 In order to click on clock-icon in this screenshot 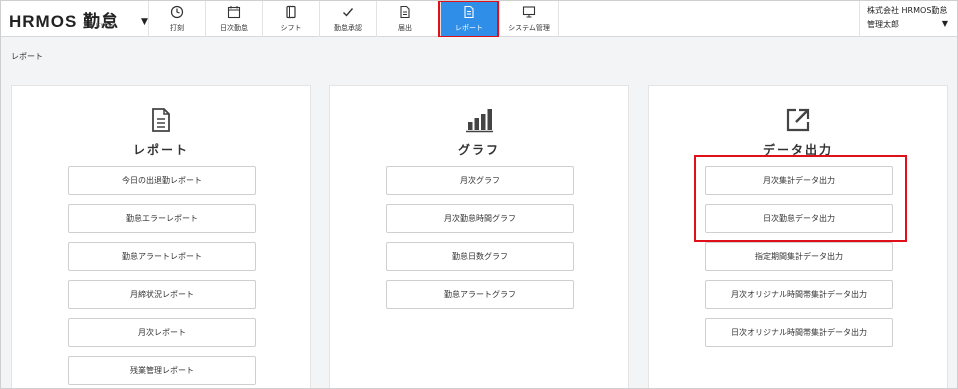, I will do `click(177, 12)`.